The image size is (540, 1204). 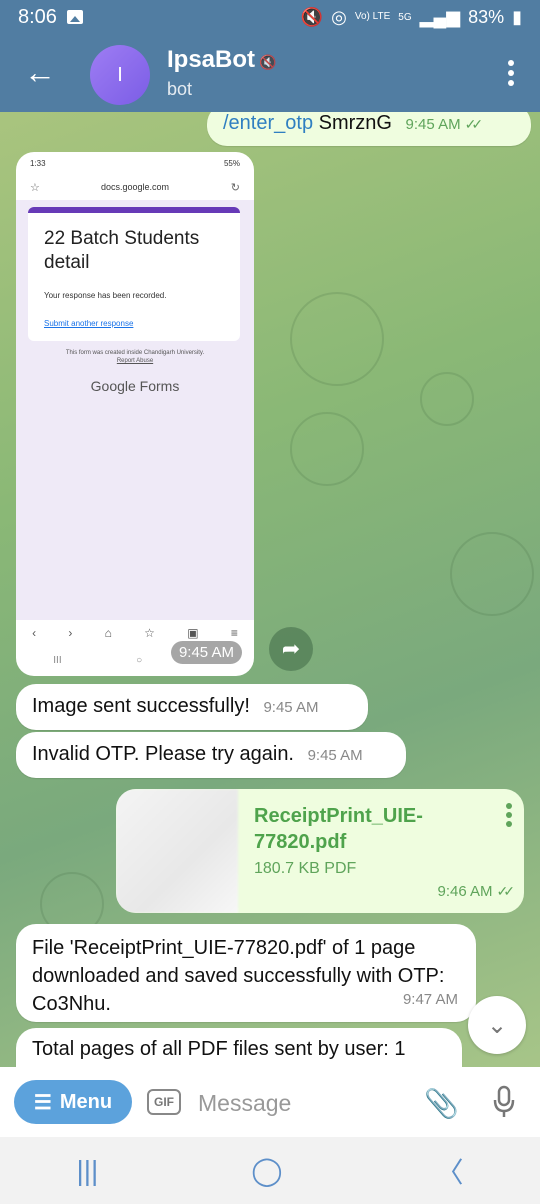 What do you see at coordinates (231, 163) in the screenshot?
I see `screenshot-battery: 55%` at bounding box center [231, 163].